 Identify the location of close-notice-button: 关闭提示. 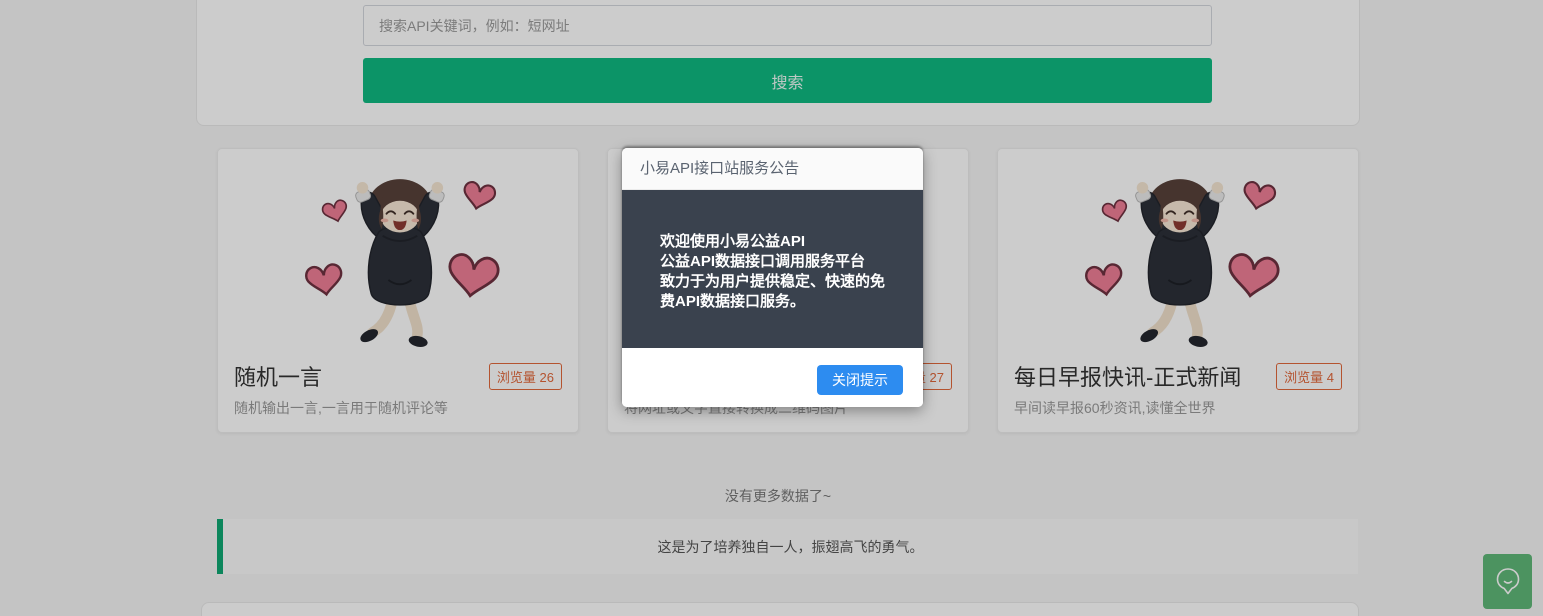
(860, 380).